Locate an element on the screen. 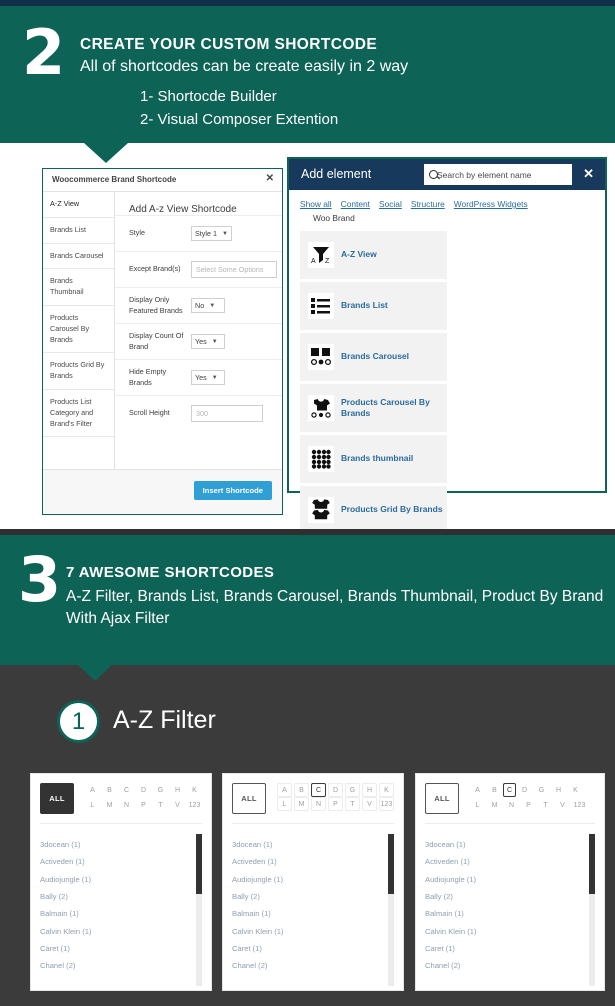  element-brands-carousel: Brands Carousel is located at coordinates (373, 357).